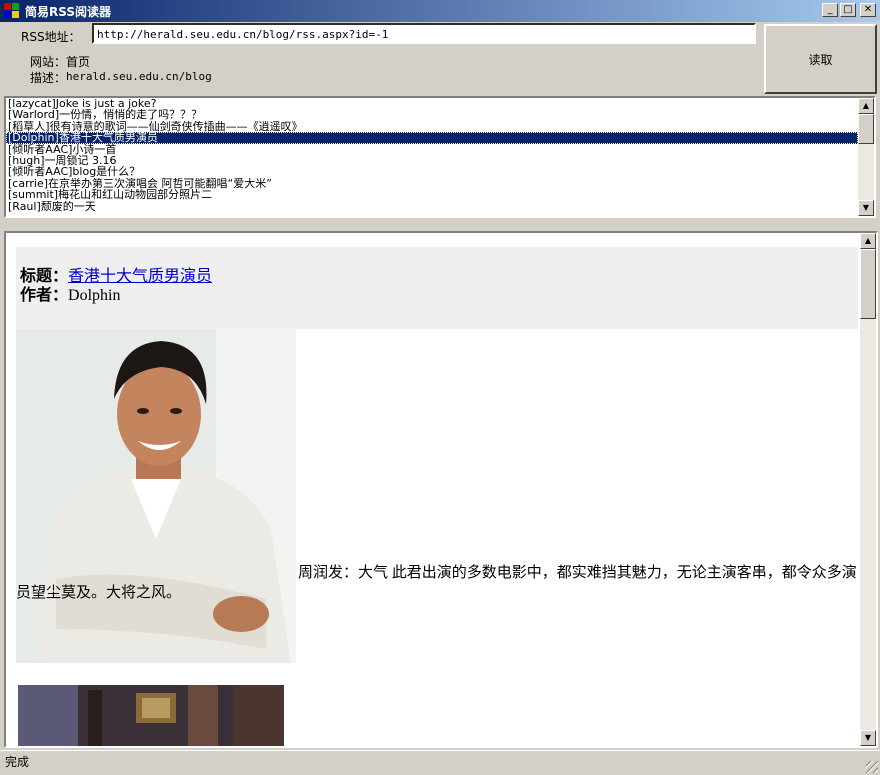 The image size is (880, 775). Describe the element at coordinates (44, 295) in the screenshot. I see `author-label: 作者：` at that location.